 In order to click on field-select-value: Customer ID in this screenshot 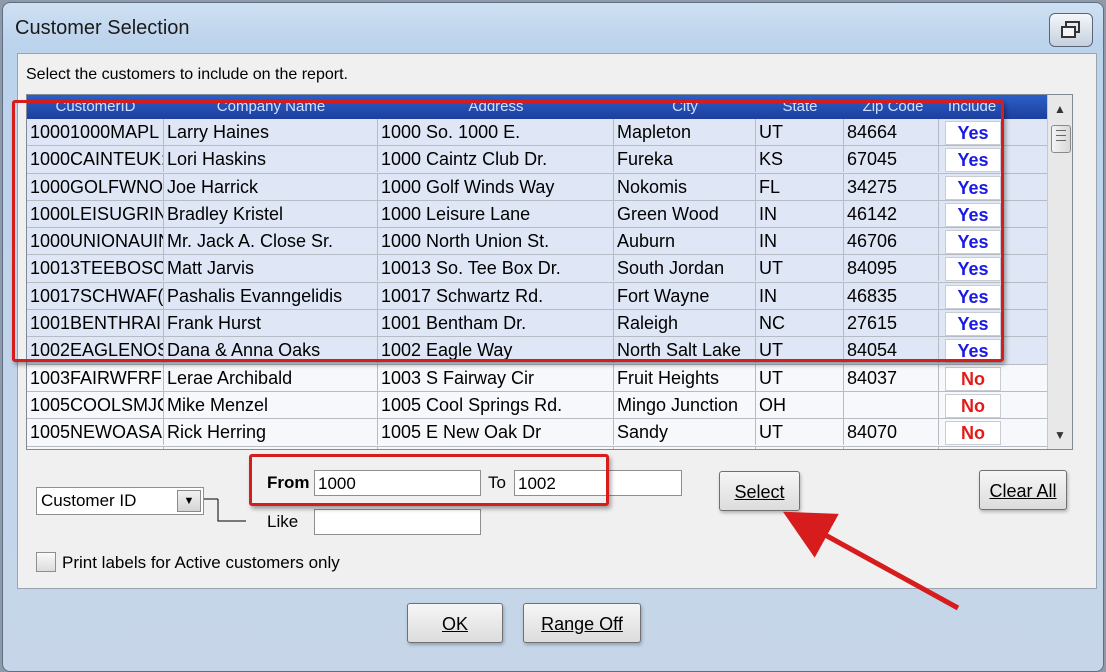, I will do `click(89, 500)`.